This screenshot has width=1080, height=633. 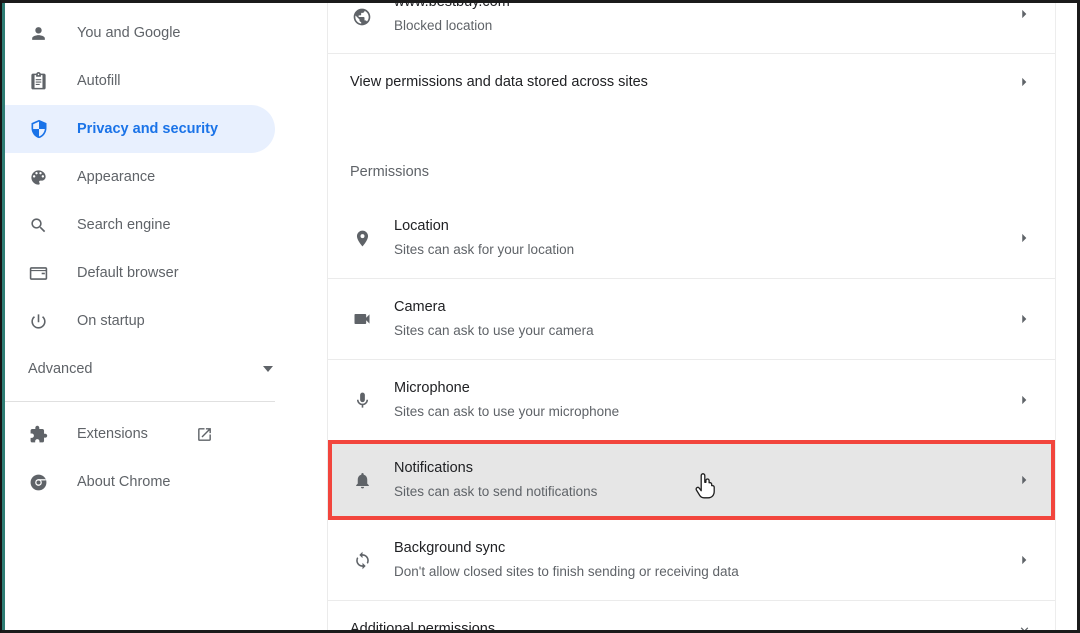 I want to click on puzzle-icon, so click(x=38, y=434).